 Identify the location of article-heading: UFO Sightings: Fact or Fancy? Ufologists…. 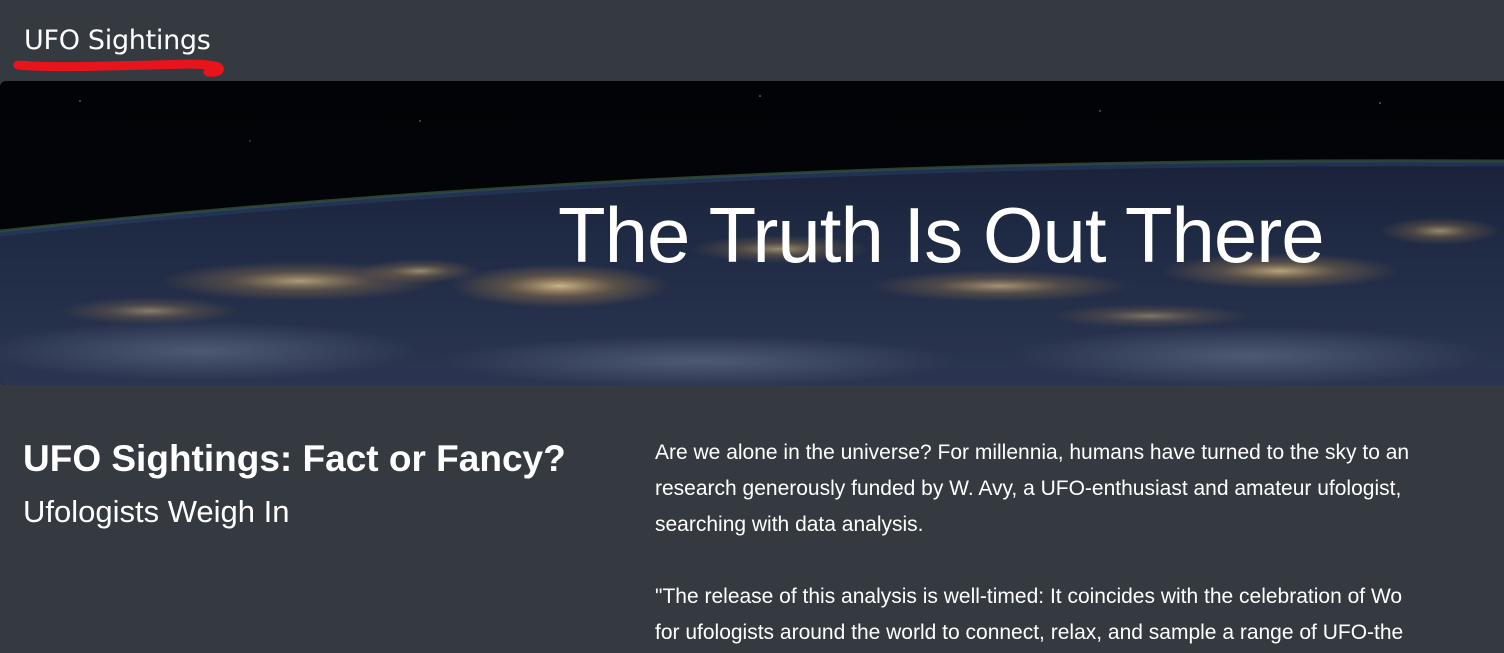
(323, 483).